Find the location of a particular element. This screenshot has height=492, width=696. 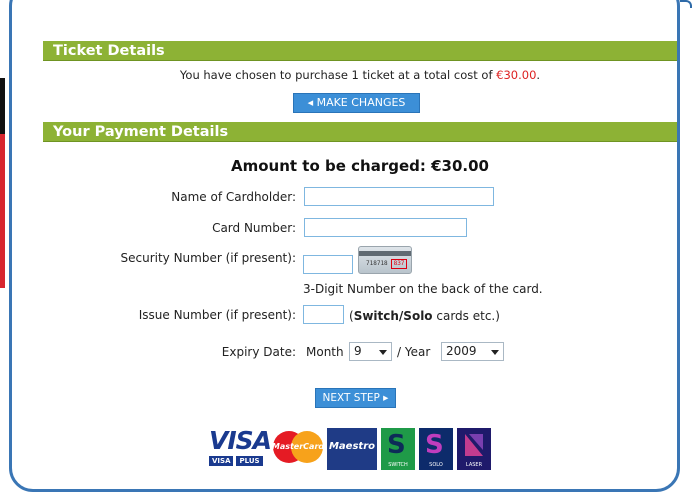

amount-to-be-charged: Amount to be charged: €30.00 is located at coordinates (360, 166).